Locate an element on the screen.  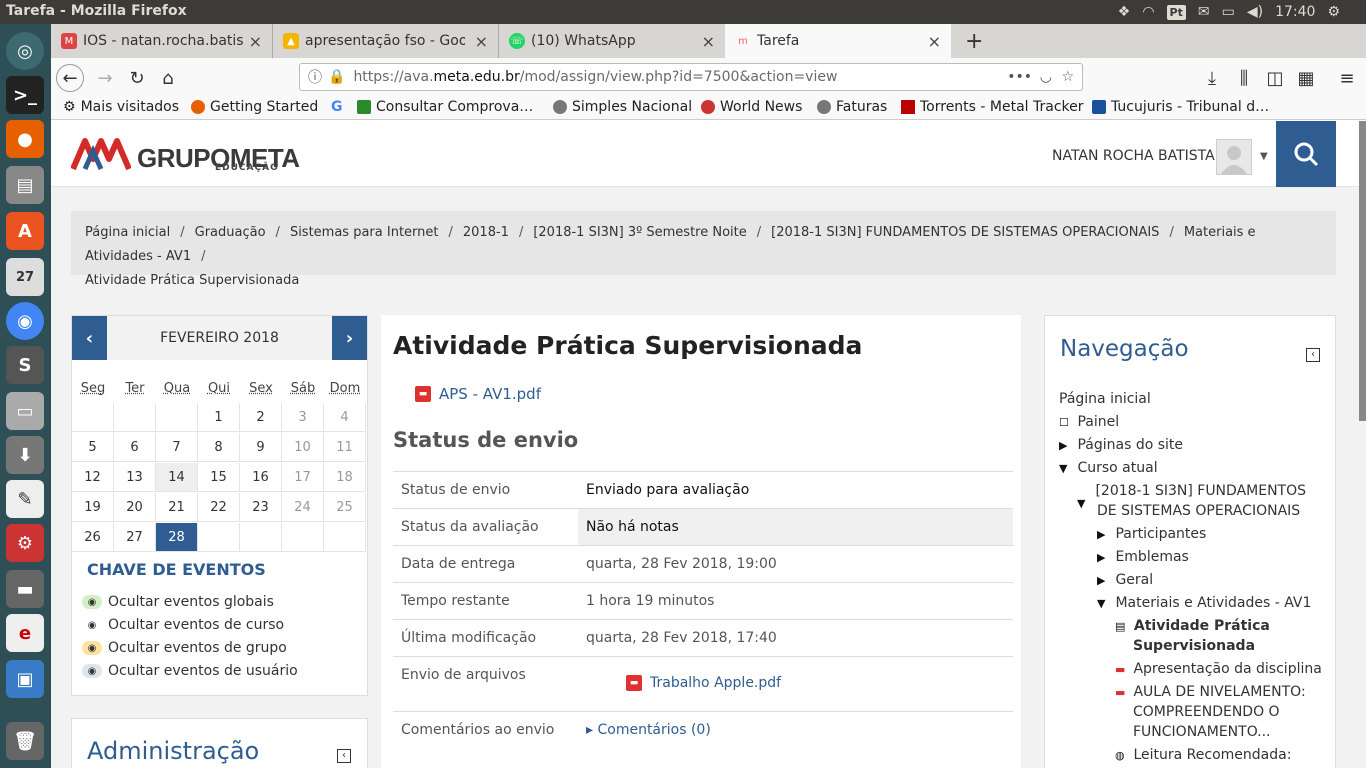
nav-paginas-do-site: ▶ Páginas do site is located at coordinates (1121, 445).